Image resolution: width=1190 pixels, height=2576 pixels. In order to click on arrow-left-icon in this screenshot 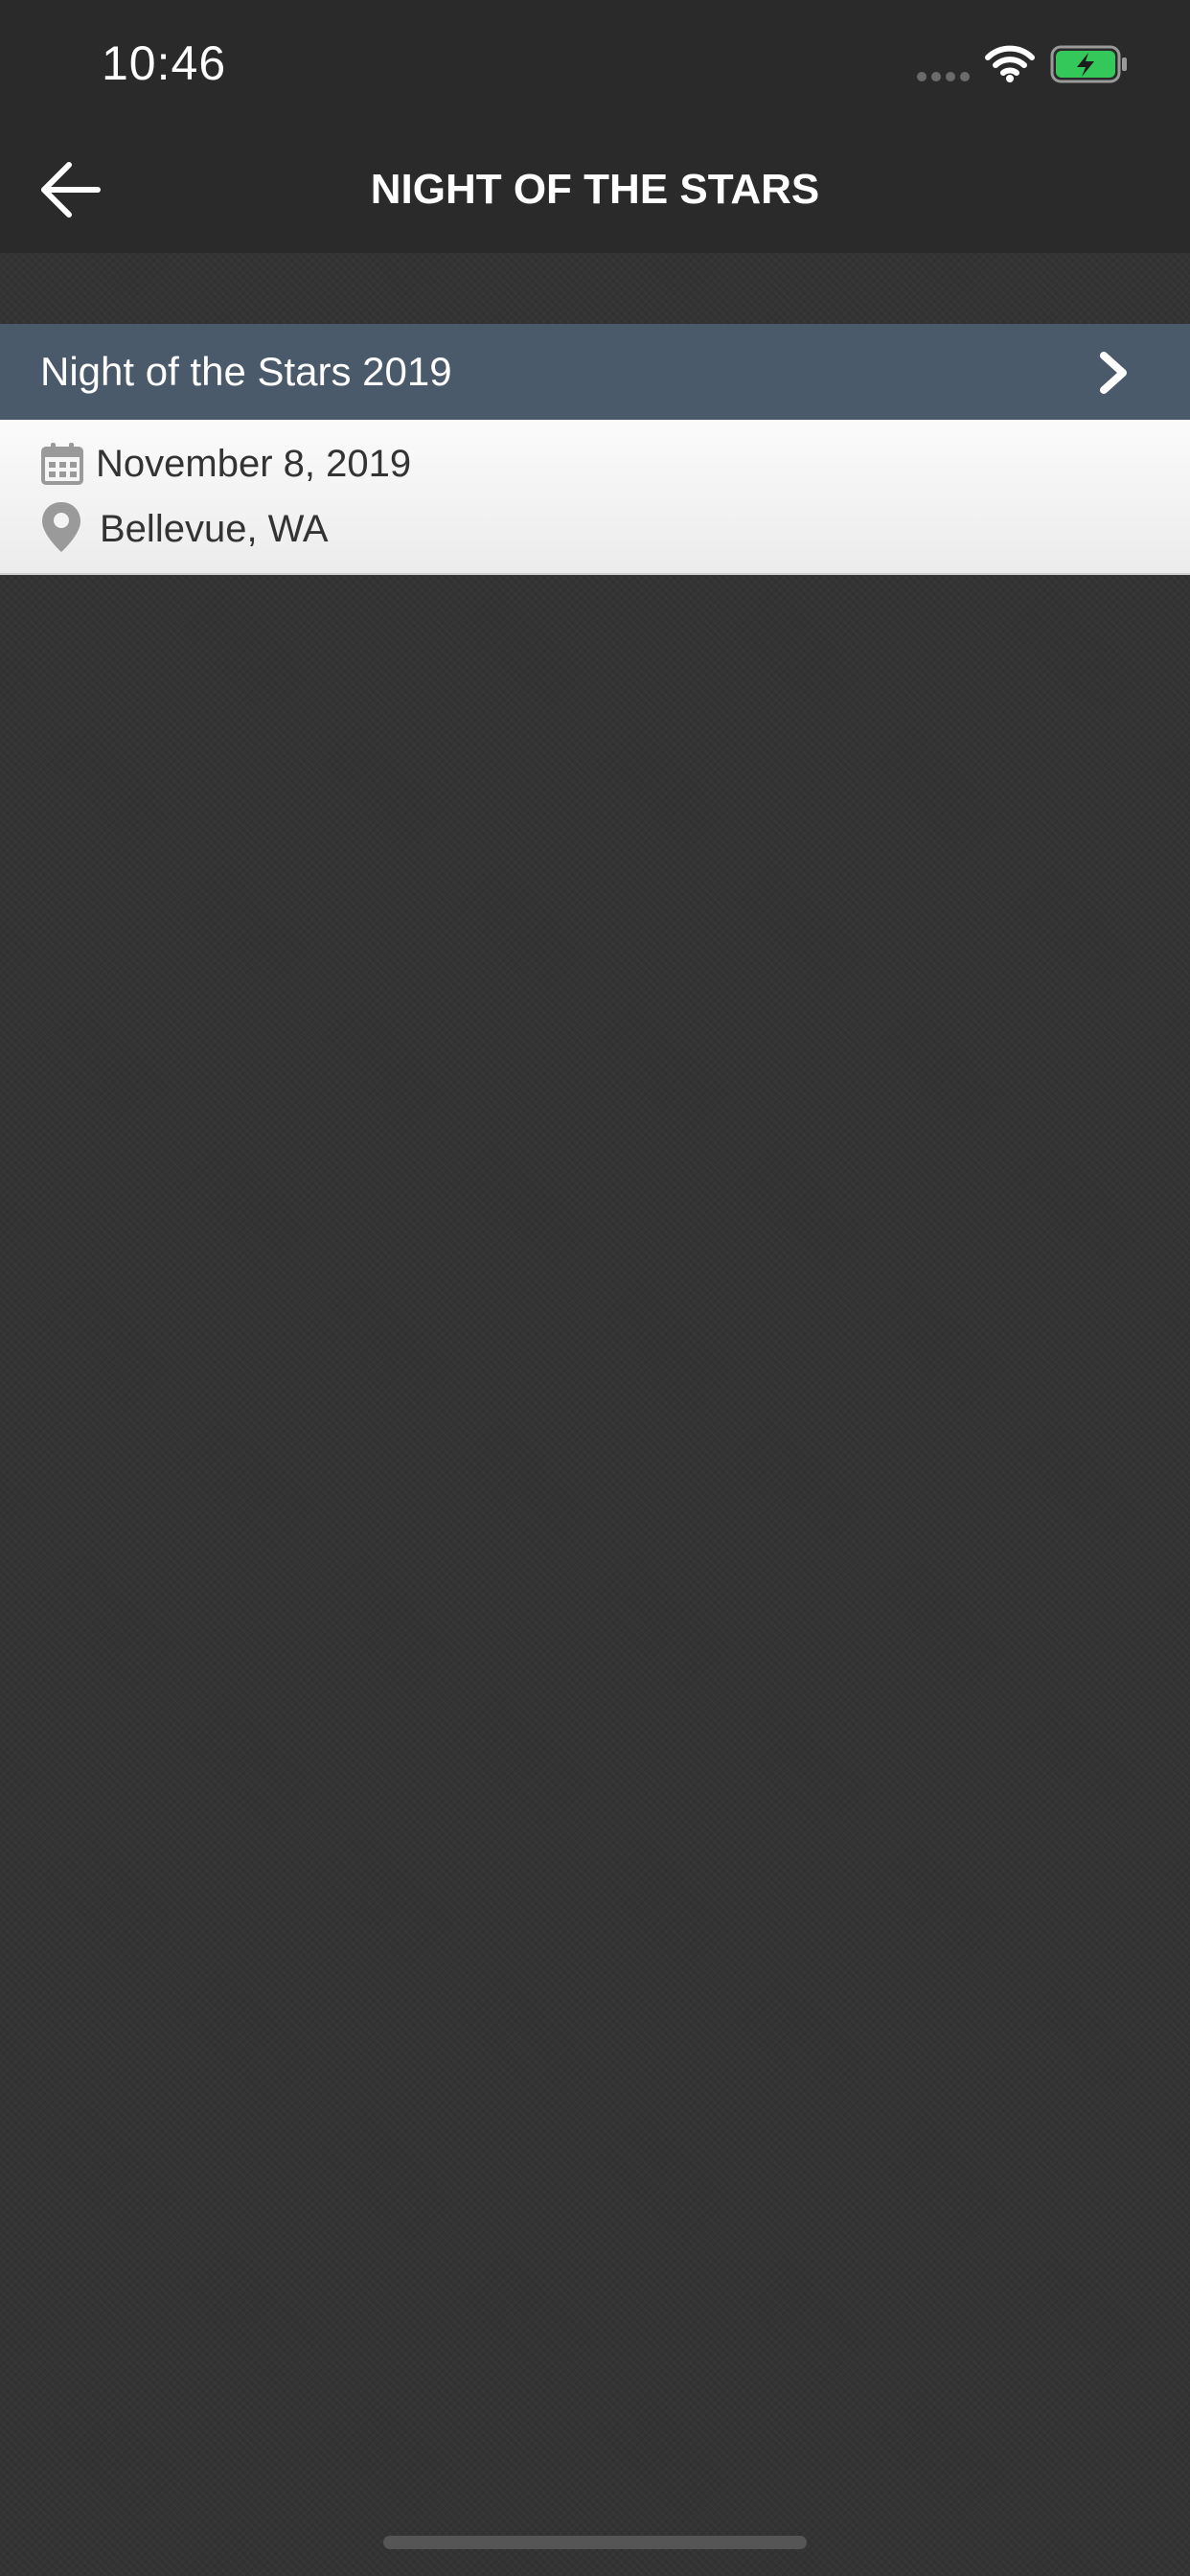, I will do `click(71, 190)`.